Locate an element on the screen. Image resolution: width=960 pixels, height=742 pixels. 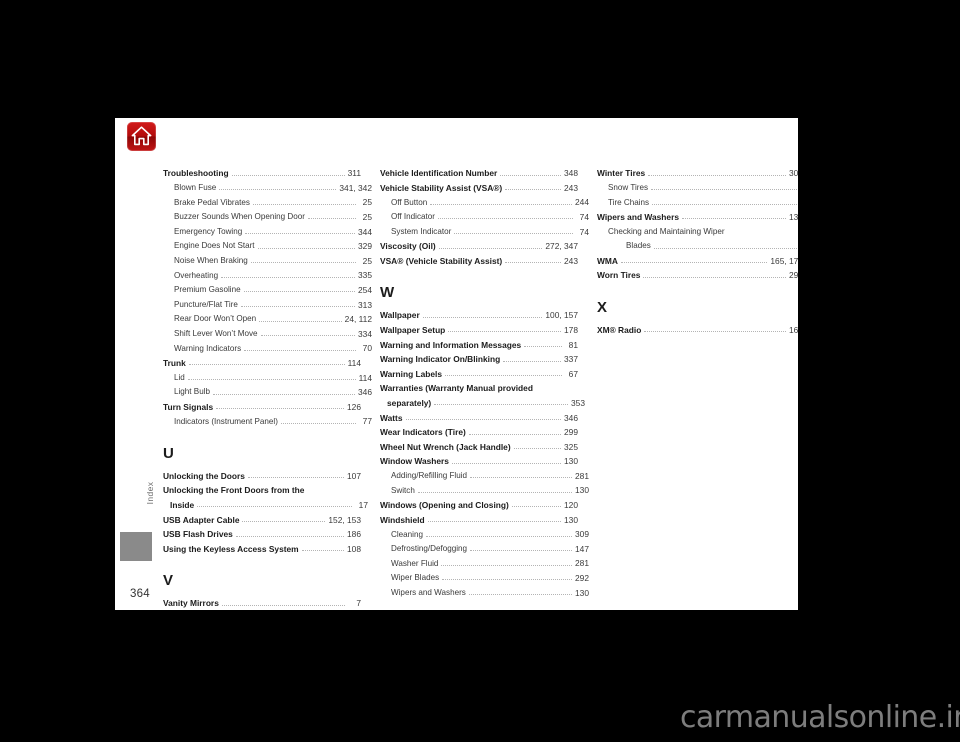
index-entry-text: Wallpaper Setup is located at coordinates (413, 329).